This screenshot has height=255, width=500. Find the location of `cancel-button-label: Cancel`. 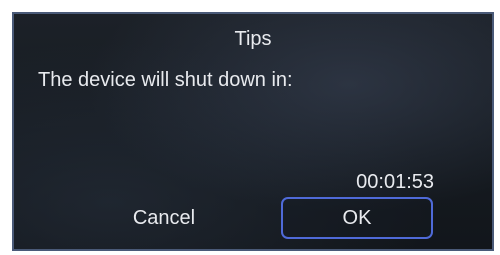

cancel-button-label: Cancel is located at coordinates (164, 217).